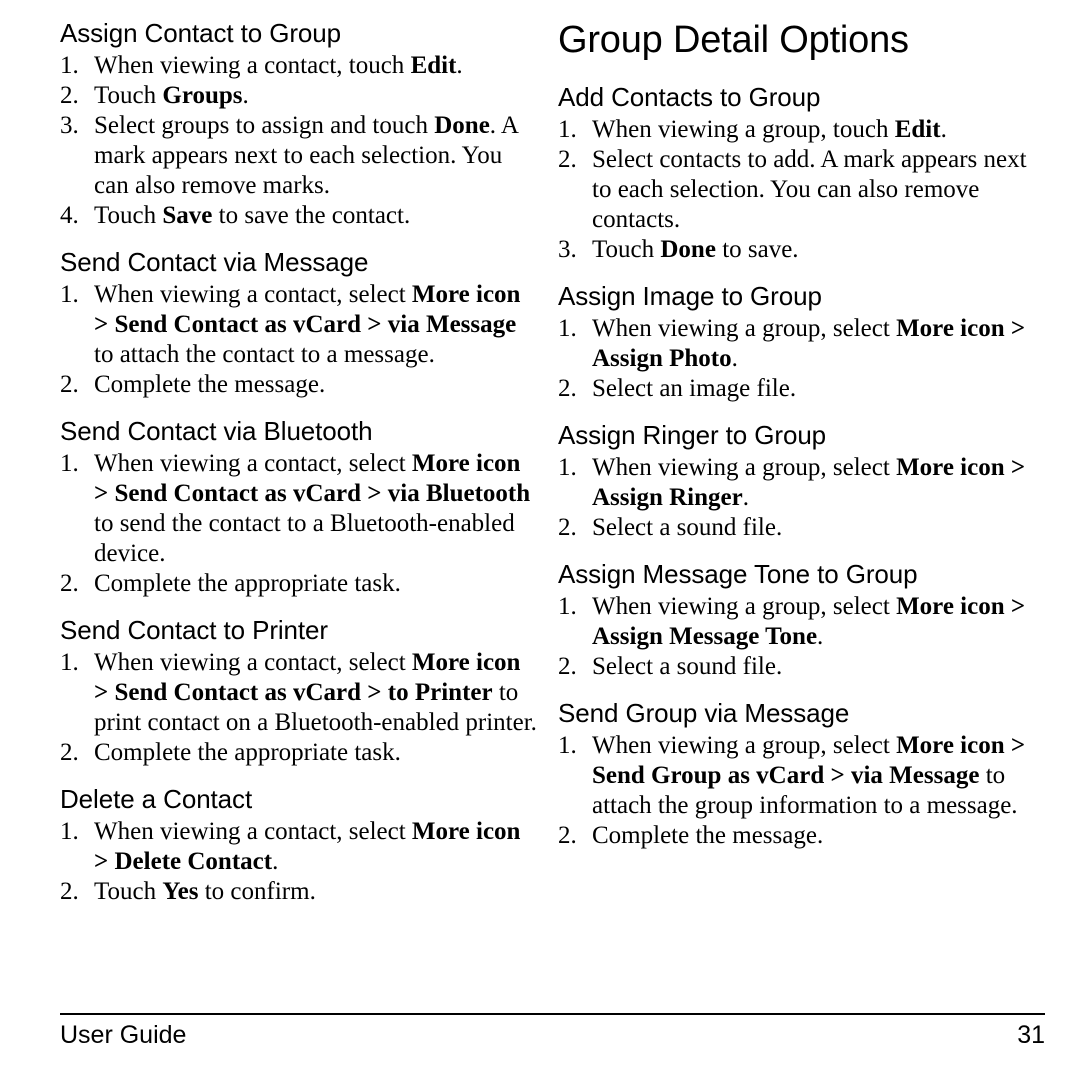 Image resolution: width=1080 pixels, height=1080 pixels. What do you see at coordinates (687, 527) in the screenshot?
I see `plain-text: Select a sound file.` at bounding box center [687, 527].